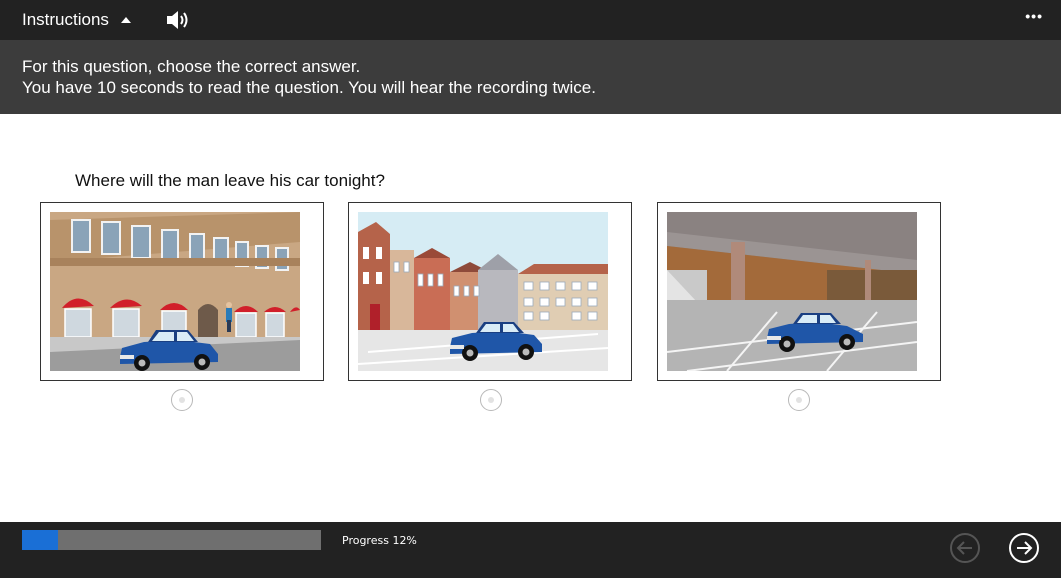 This screenshot has height=578, width=1061. What do you see at coordinates (178, 20) in the screenshot?
I see `speaker-icon` at bounding box center [178, 20].